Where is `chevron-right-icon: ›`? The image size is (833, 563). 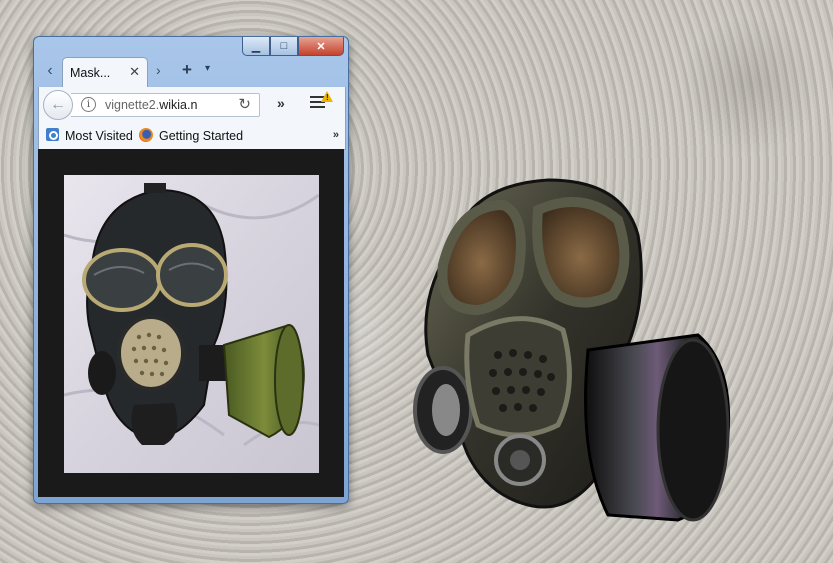
chevron-right-icon: › is located at coordinates (158, 70).